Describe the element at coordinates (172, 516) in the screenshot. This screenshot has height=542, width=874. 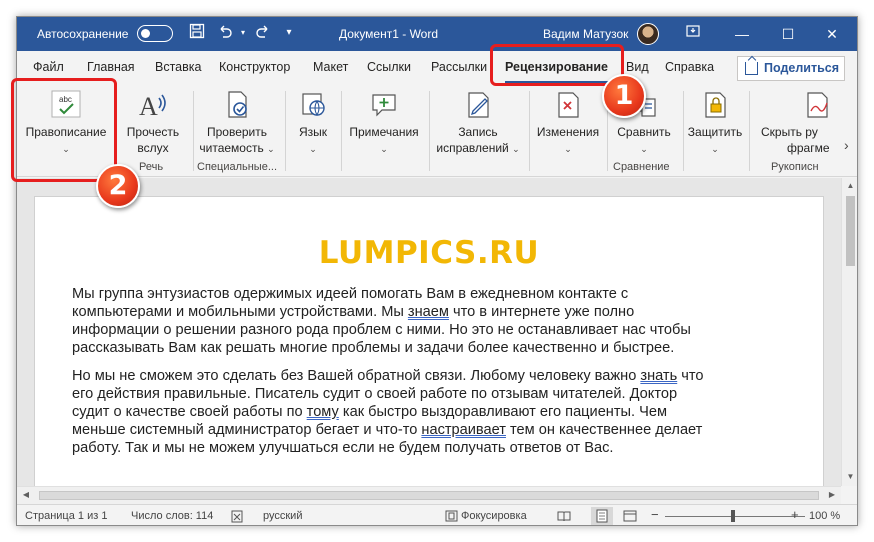
I see `word-count: Число слов: 114` at that location.